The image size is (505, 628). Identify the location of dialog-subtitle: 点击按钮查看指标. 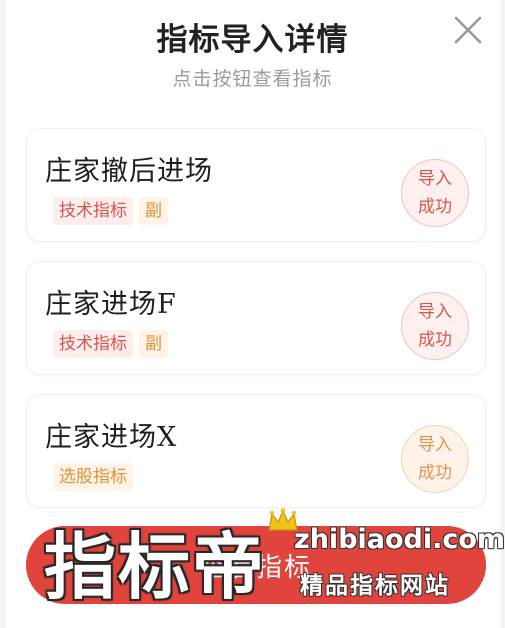
(252, 79).